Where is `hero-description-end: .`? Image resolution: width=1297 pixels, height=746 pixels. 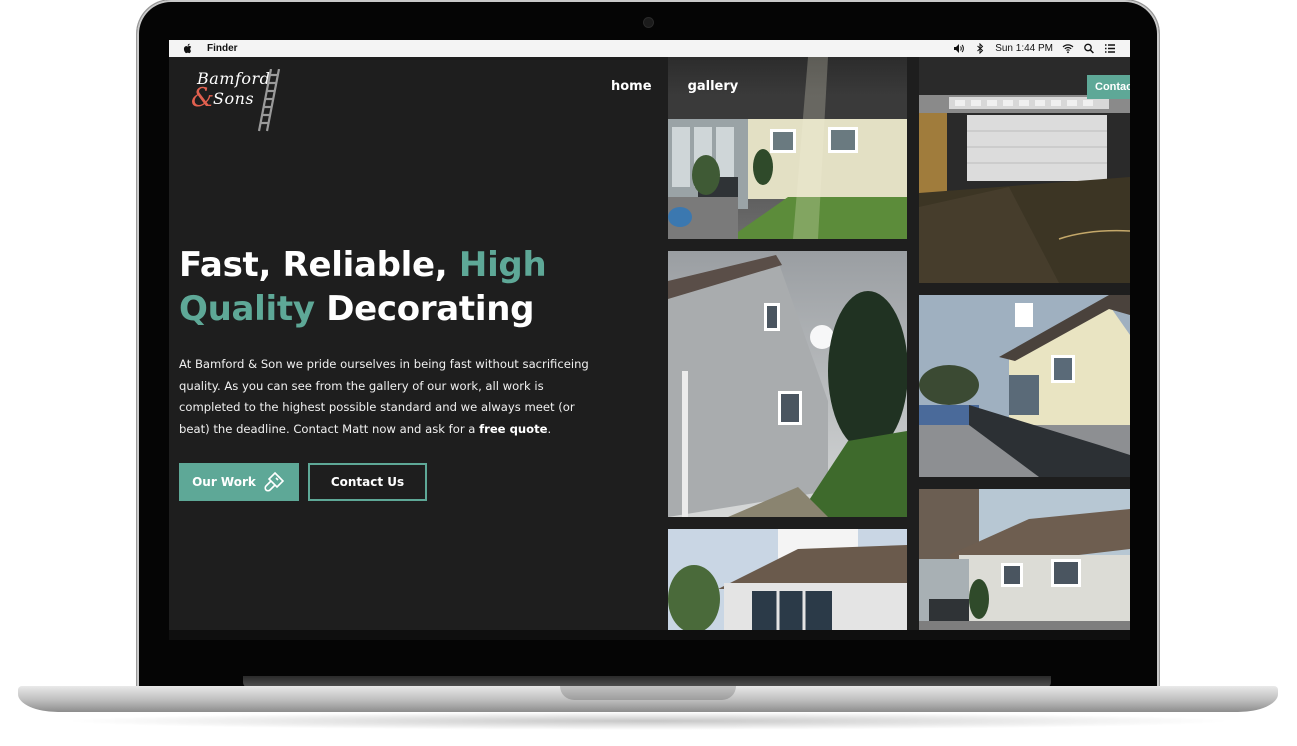
hero-description-end: . is located at coordinates (549, 428).